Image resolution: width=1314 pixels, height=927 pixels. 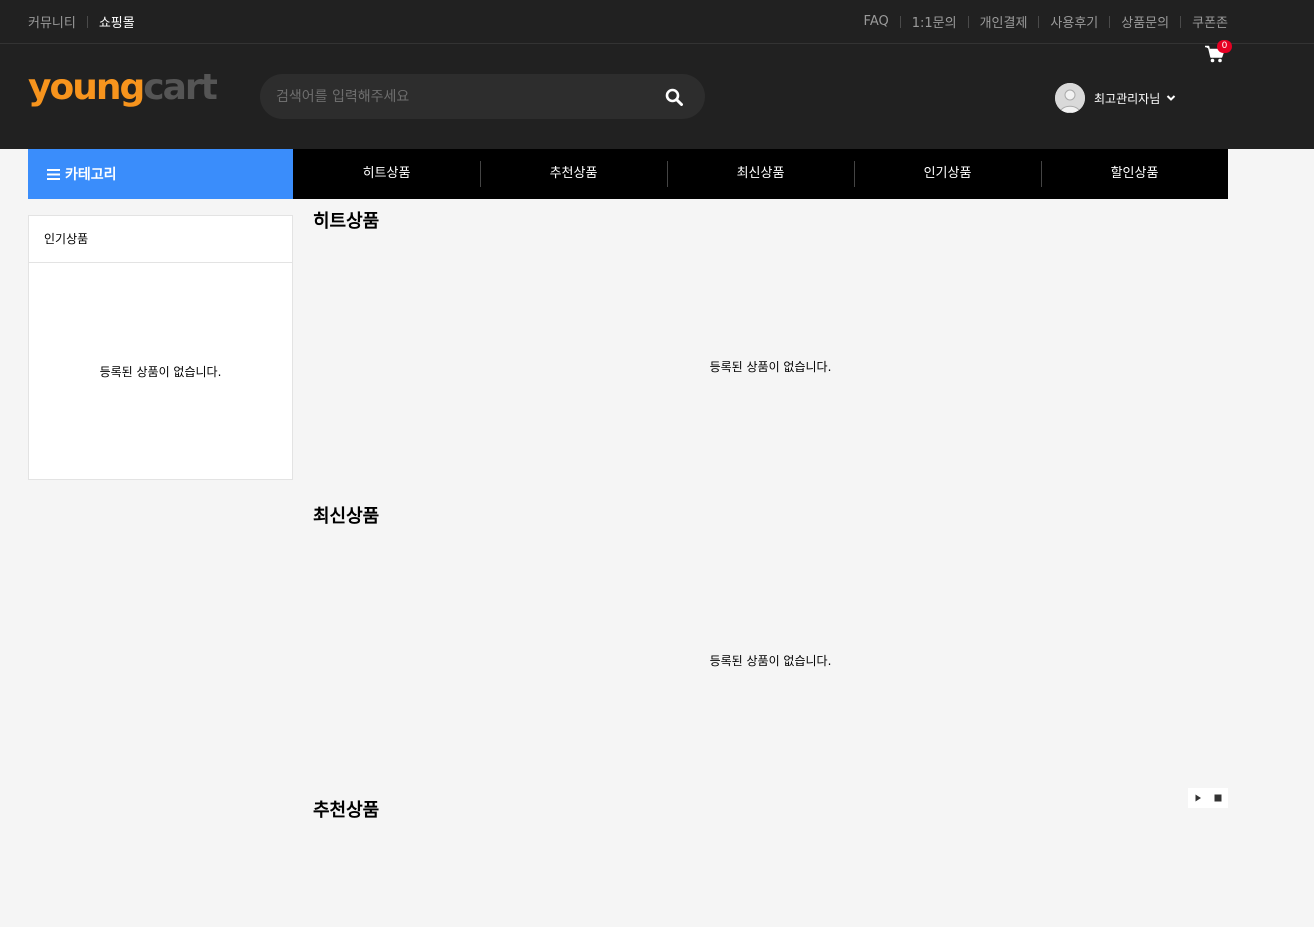 I want to click on top-bar: 커뮤니티 쇼핑몰 FAQ 1:1문의 개인결제 사용후기 상품문의 쿠폰존, so click(x=657, y=22).